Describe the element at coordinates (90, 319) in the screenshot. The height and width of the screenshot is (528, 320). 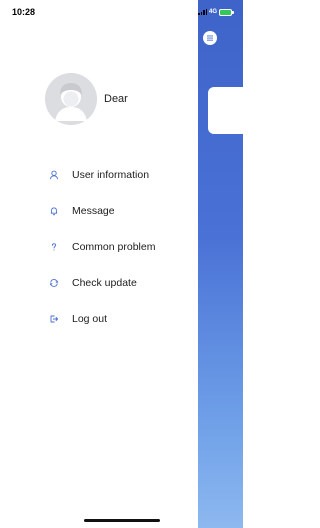
I see `menu-item-label: Log out` at that location.